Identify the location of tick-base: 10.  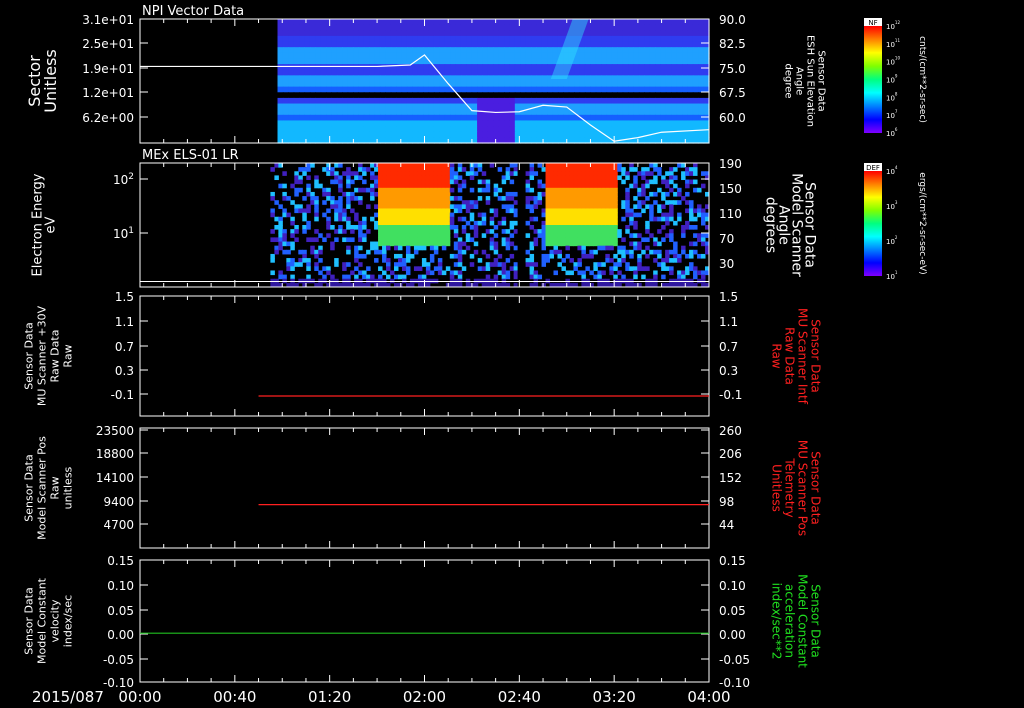
(120, 180).